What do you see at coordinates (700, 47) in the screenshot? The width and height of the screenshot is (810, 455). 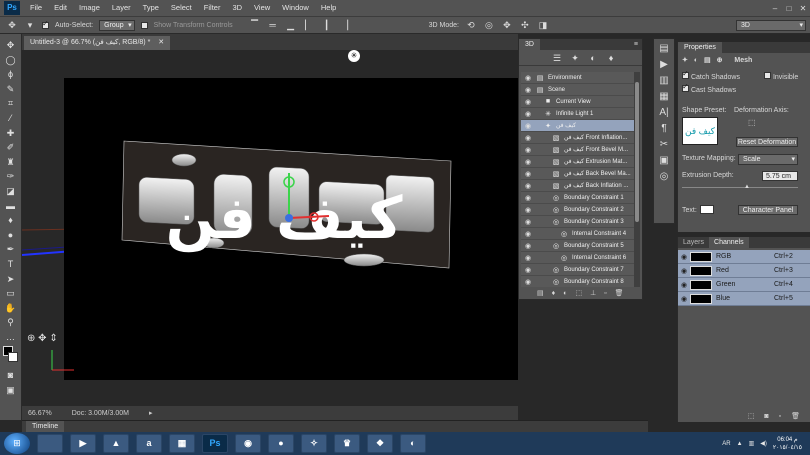 I see `properties-tab: Properties` at bounding box center [700, 47].